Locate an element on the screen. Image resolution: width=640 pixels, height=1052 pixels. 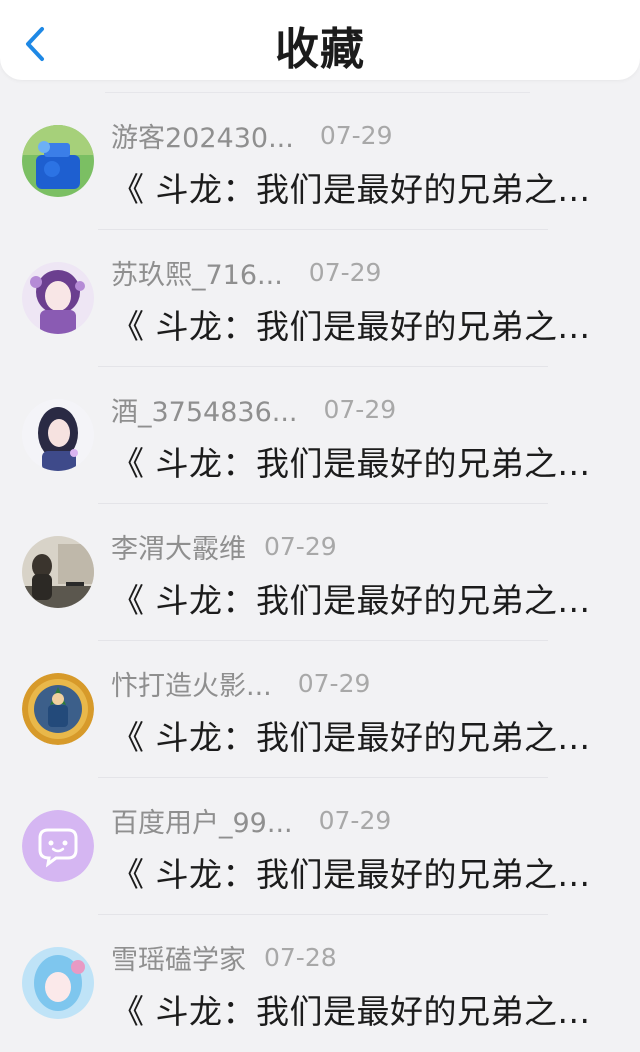
man-sitting-avatar is located at coordinates (58, 572).